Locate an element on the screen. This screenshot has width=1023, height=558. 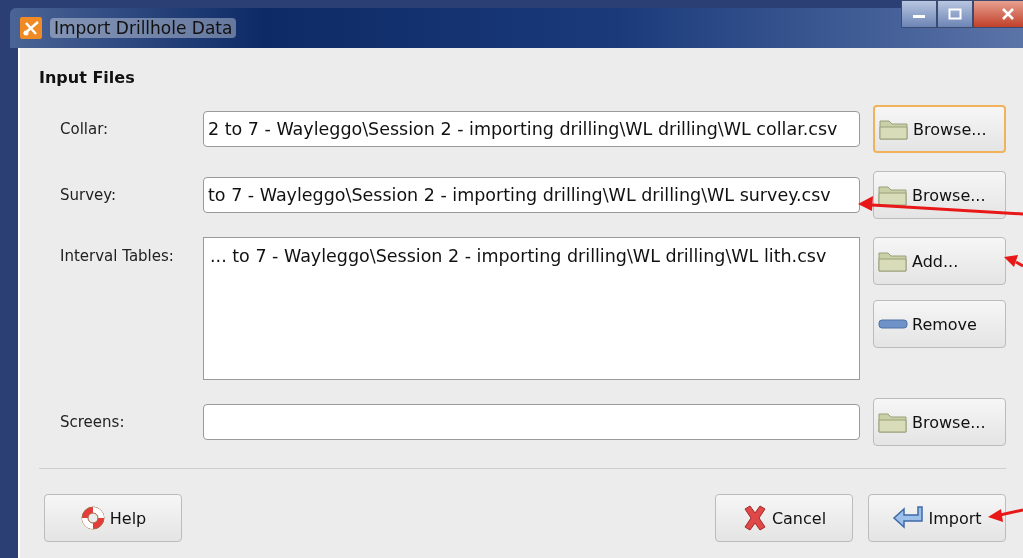
field-label: Interval Tables: is located at coordinates (117, 255).